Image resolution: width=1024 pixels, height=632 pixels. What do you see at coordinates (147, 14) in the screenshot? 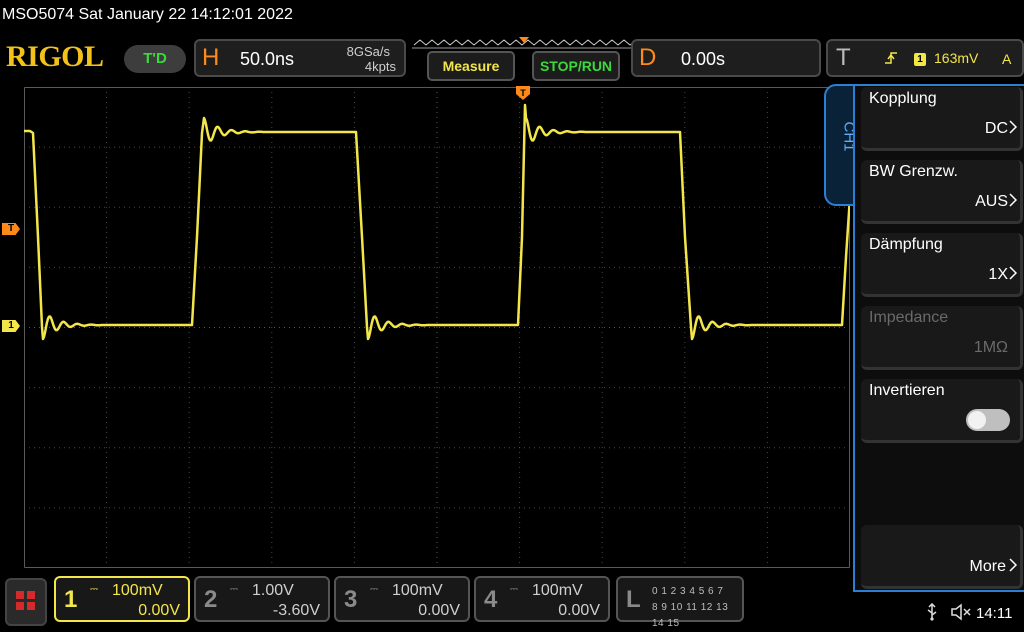
I see `window-title: MSO5074 Sat January 22 14:12:01 2022` at bounding box center [147, 14].